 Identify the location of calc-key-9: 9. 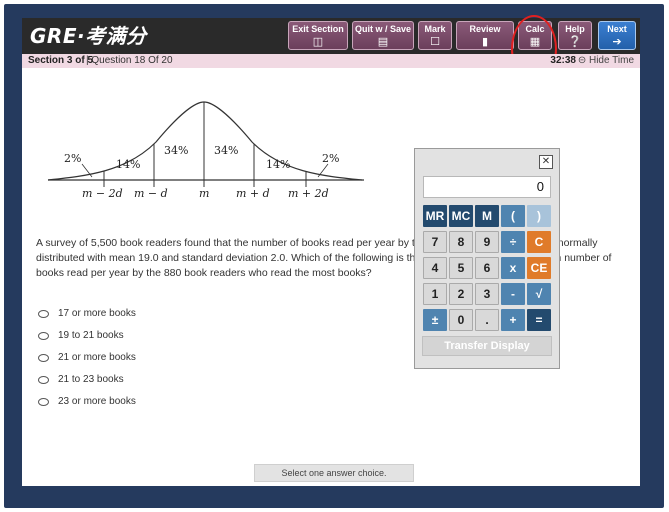
(487, 242).